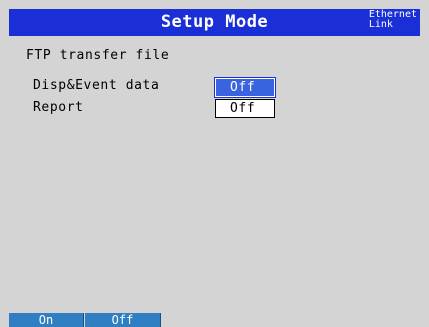 Image resolution: width=429 pixels, height=327 pixels. I want to click on page-title: Setup Mode, so click(214, 22).